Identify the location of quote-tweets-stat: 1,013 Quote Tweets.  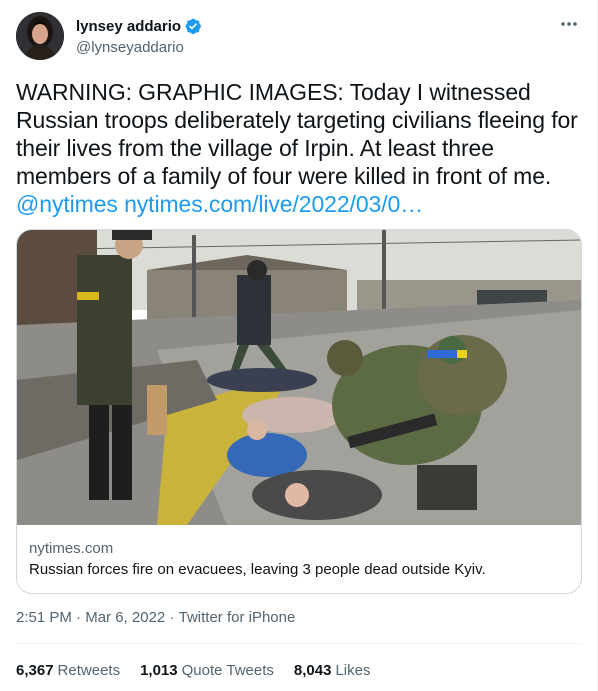
(207, 670).